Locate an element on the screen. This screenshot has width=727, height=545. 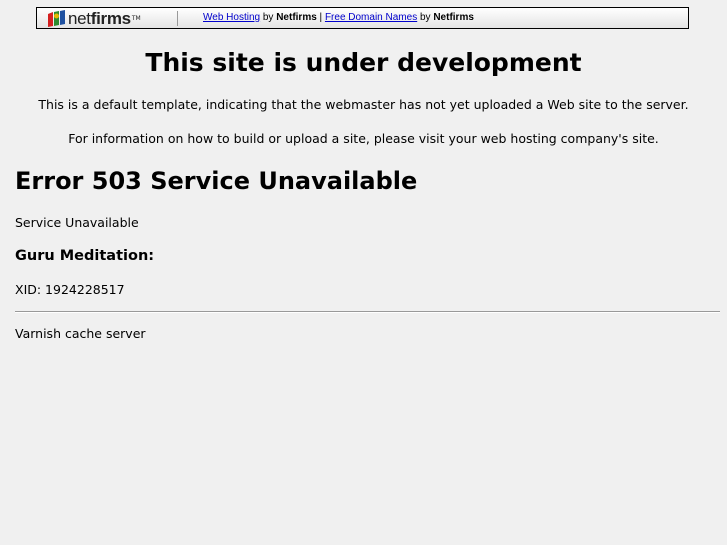
logo-net: net is located at coordinates (79, 18).